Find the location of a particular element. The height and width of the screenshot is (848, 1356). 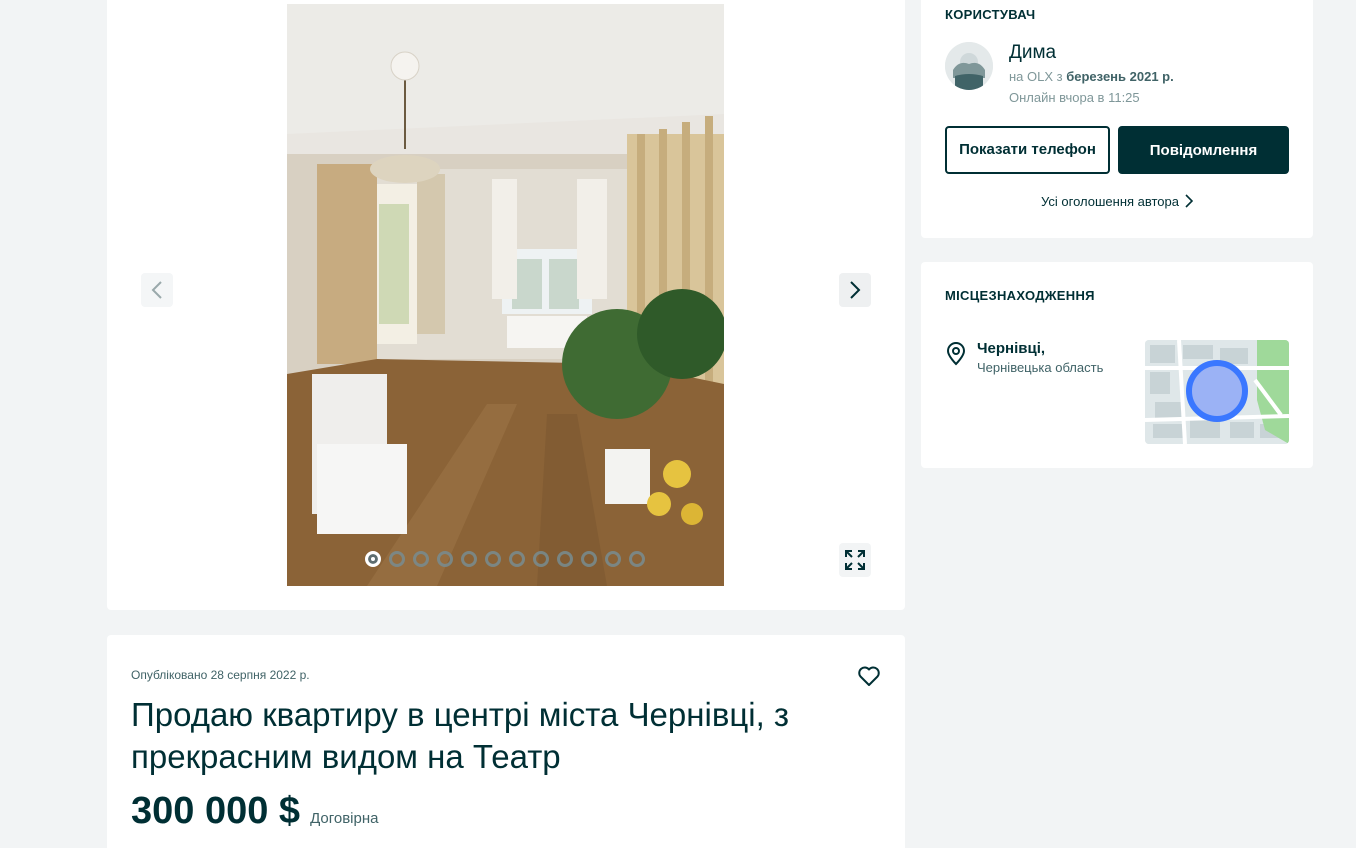

next-photo-button is located at coordinates (855, 290).